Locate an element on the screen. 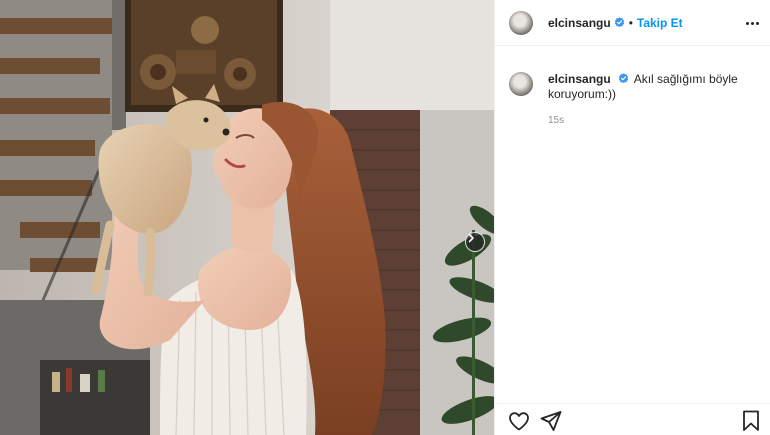 The width and height of the screenshot is (770, 435). bookmark-icon is located at coordinates (751, 421).